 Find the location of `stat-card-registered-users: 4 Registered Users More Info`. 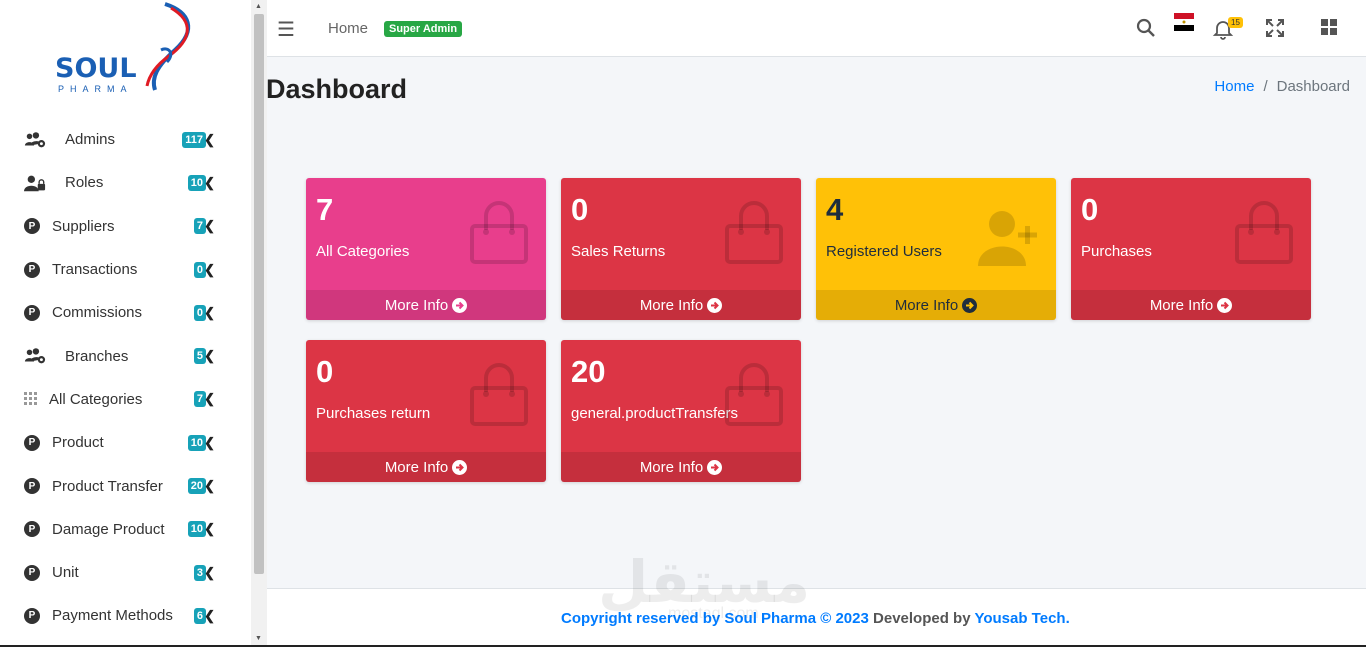

stat-card-registered-users: 4 Registered Users More Info is located at coordinates (936, 249).